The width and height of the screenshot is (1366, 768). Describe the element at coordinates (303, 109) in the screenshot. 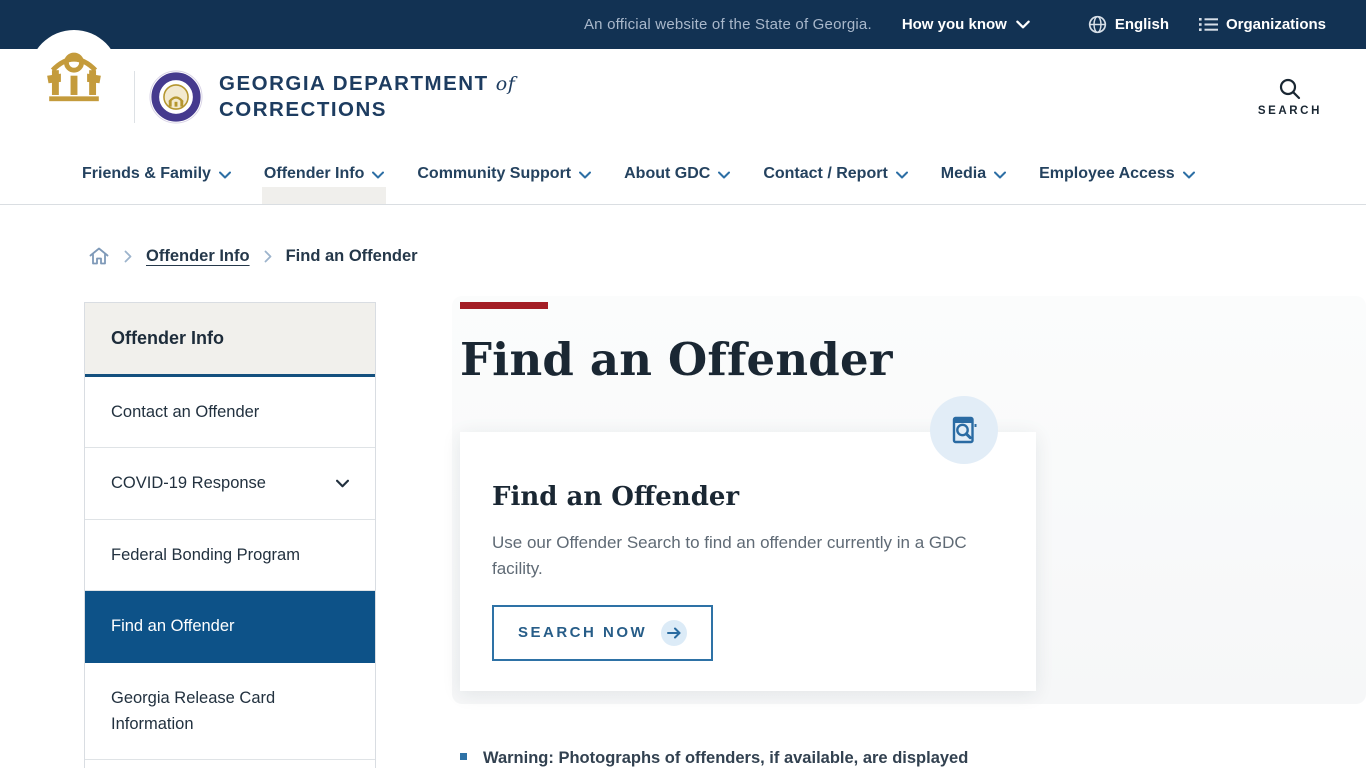

I see `agency-title-line2: CORRECTIONS` at that location.